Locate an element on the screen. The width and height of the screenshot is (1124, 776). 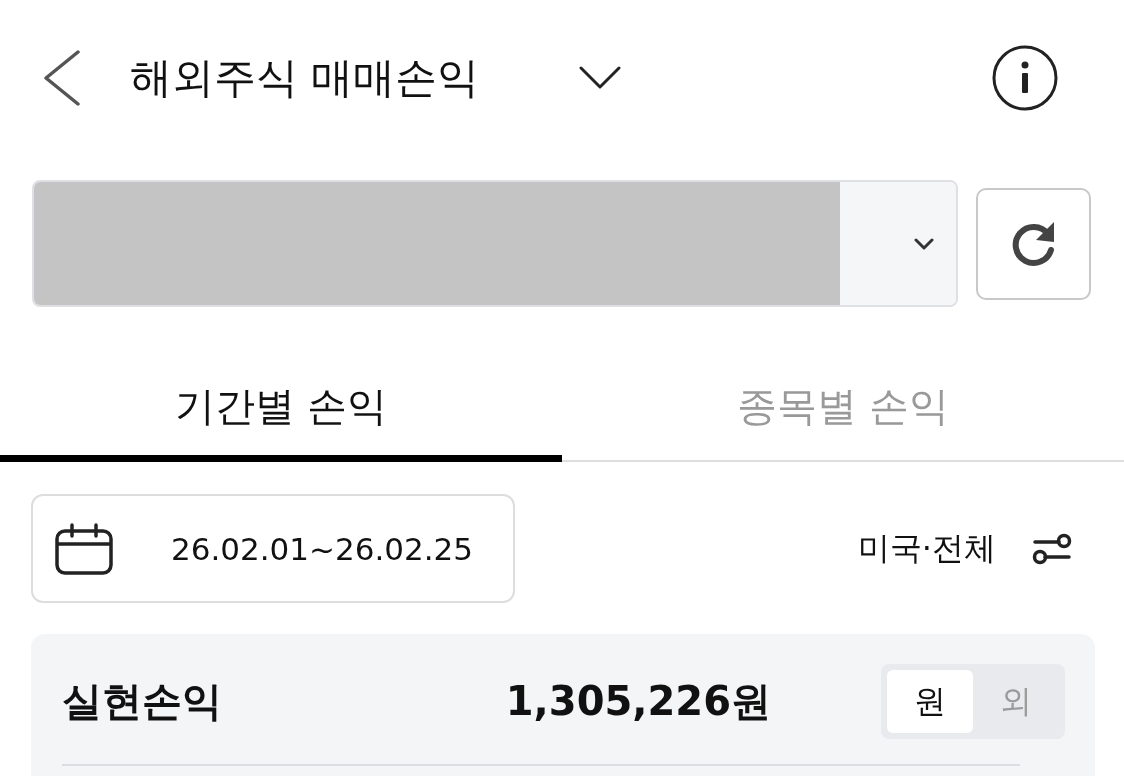
back-button is located at coordinates (62, 78).